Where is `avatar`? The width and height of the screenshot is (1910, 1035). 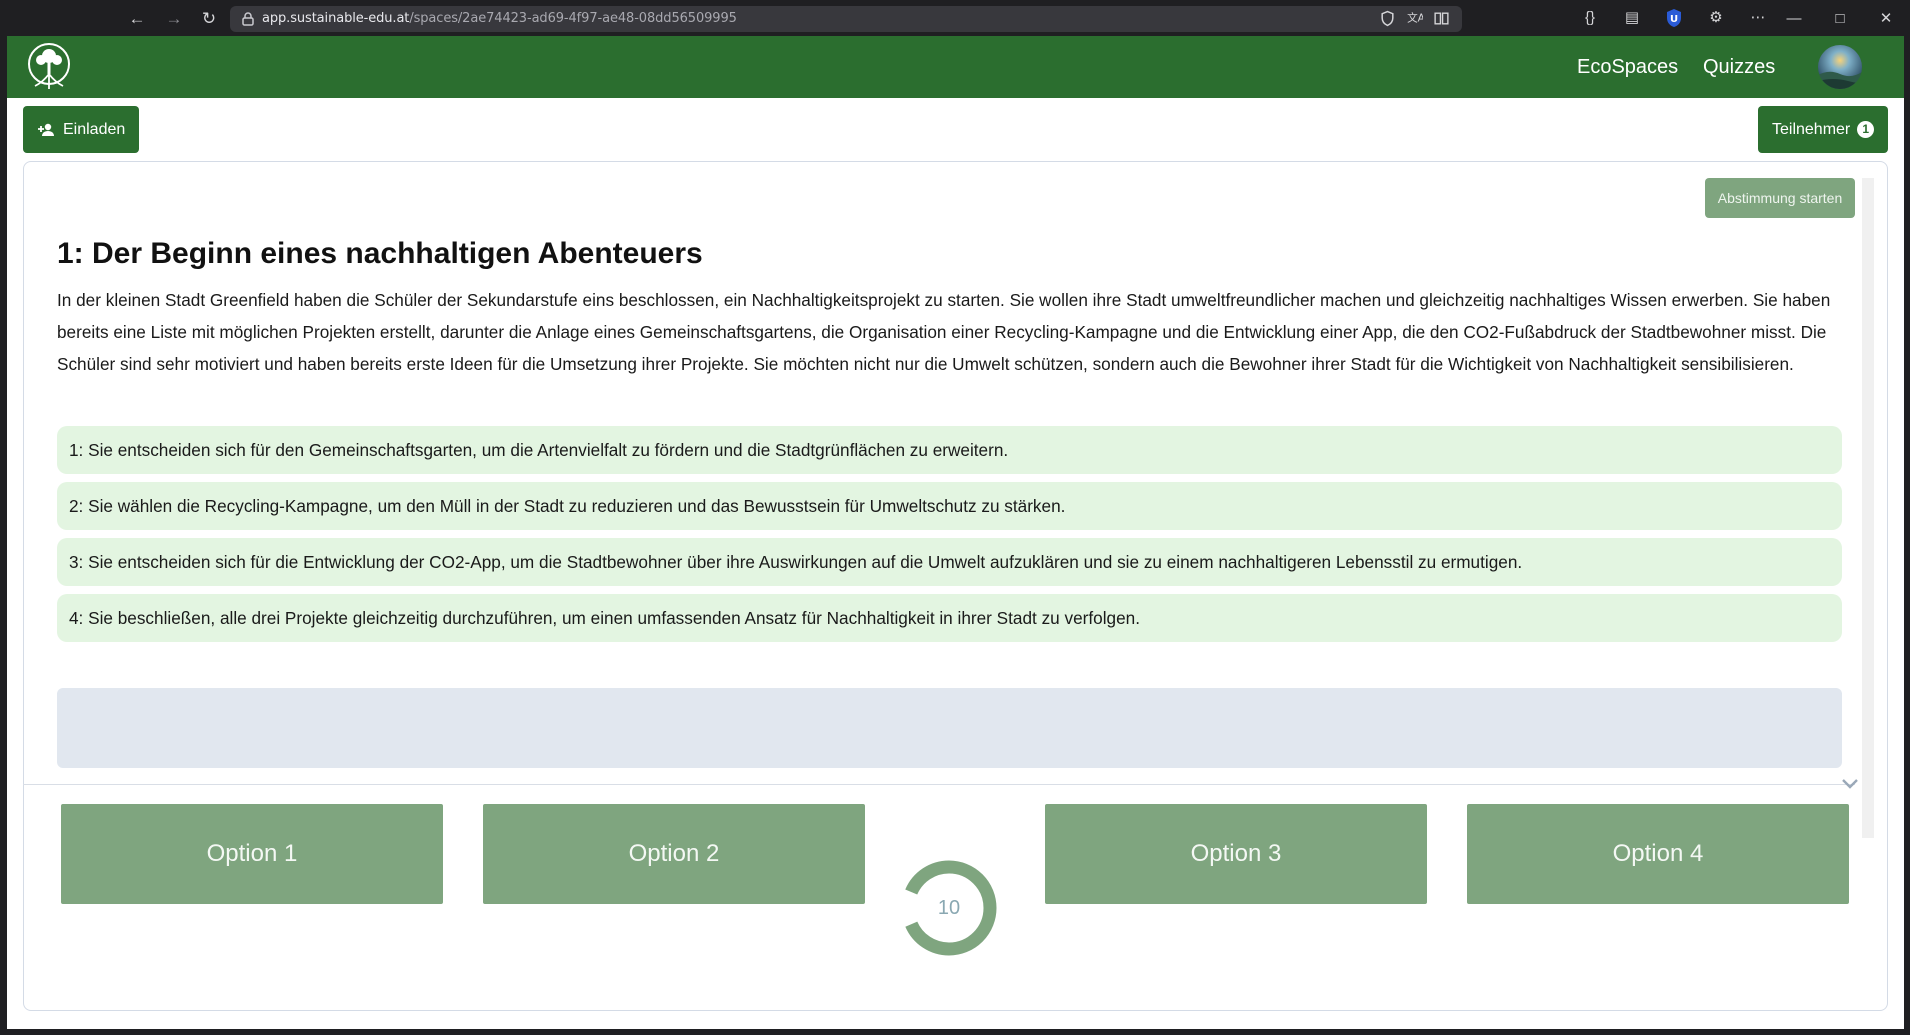
avatar is located at coordinates (1840, 67).